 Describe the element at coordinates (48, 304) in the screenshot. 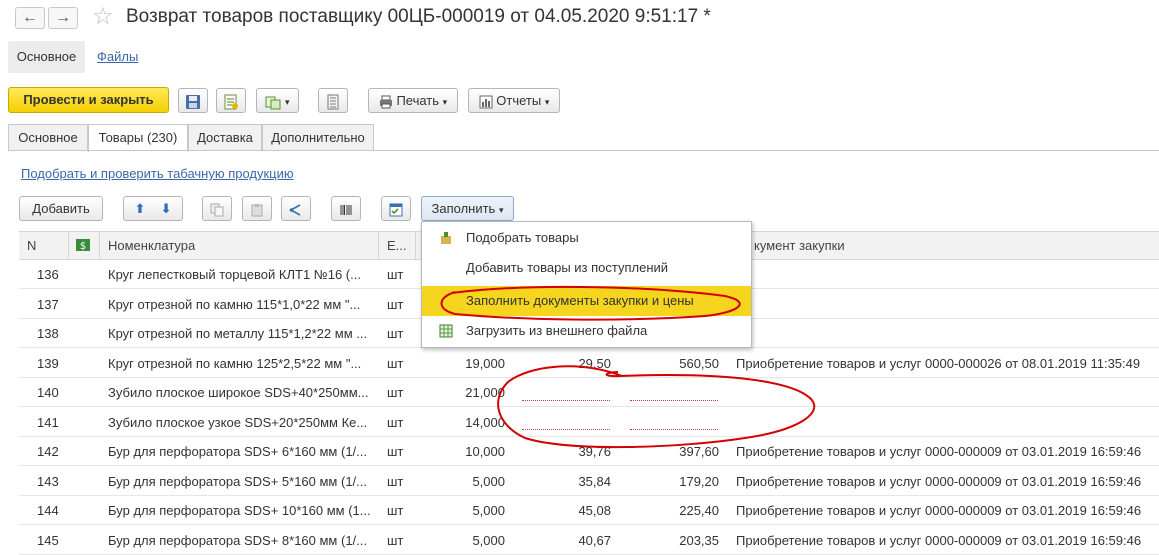

I see `cell-n: 137` at that location.